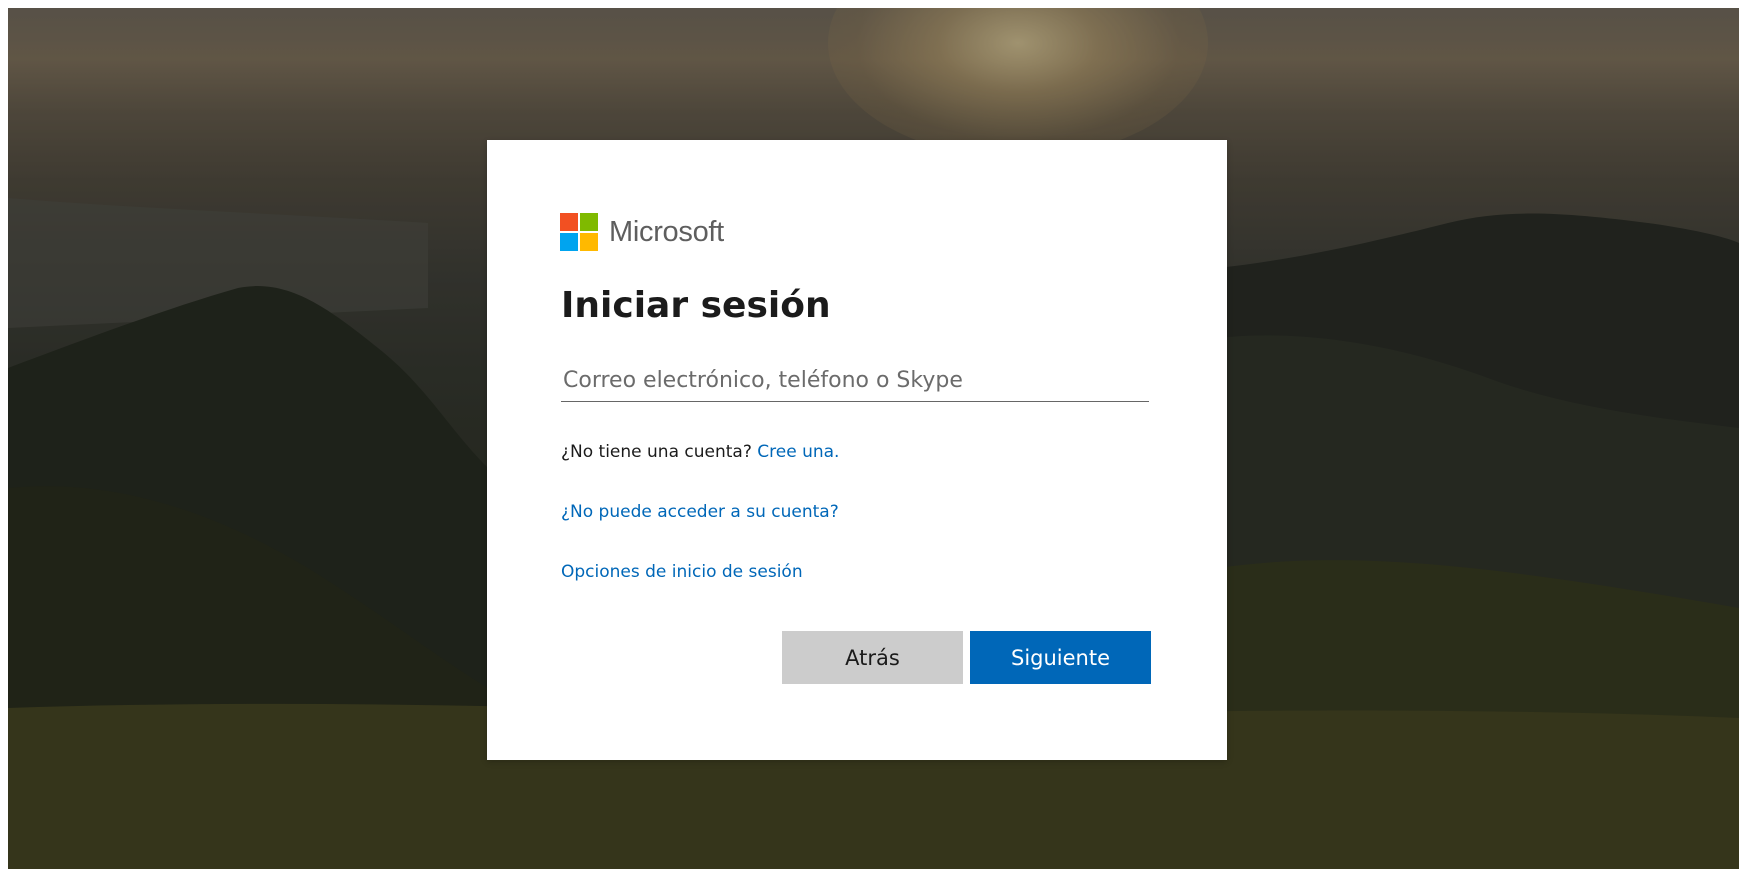 The image size is (1747, 869). Describe the element at coordinates (666, 231) in the screenshot. I see `microsoft-wordmark: Microsoft` at that location.